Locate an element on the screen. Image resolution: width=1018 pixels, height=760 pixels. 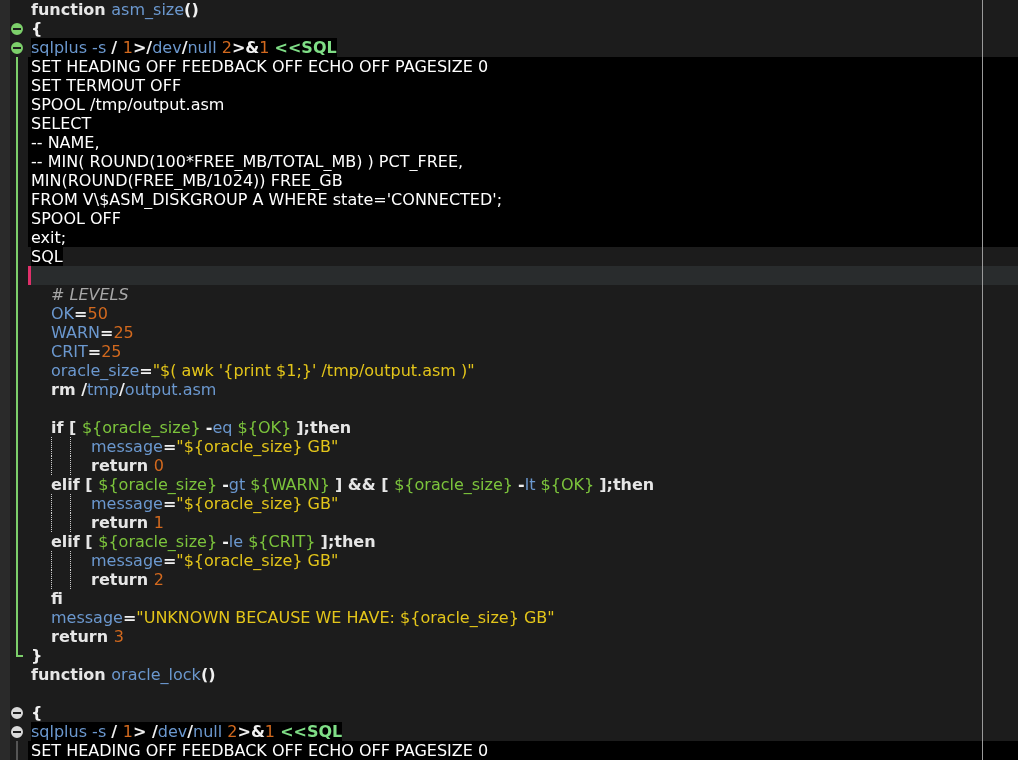
sql-text: SPOOL /tmp/output.asm is located at coordinates (128, 104).